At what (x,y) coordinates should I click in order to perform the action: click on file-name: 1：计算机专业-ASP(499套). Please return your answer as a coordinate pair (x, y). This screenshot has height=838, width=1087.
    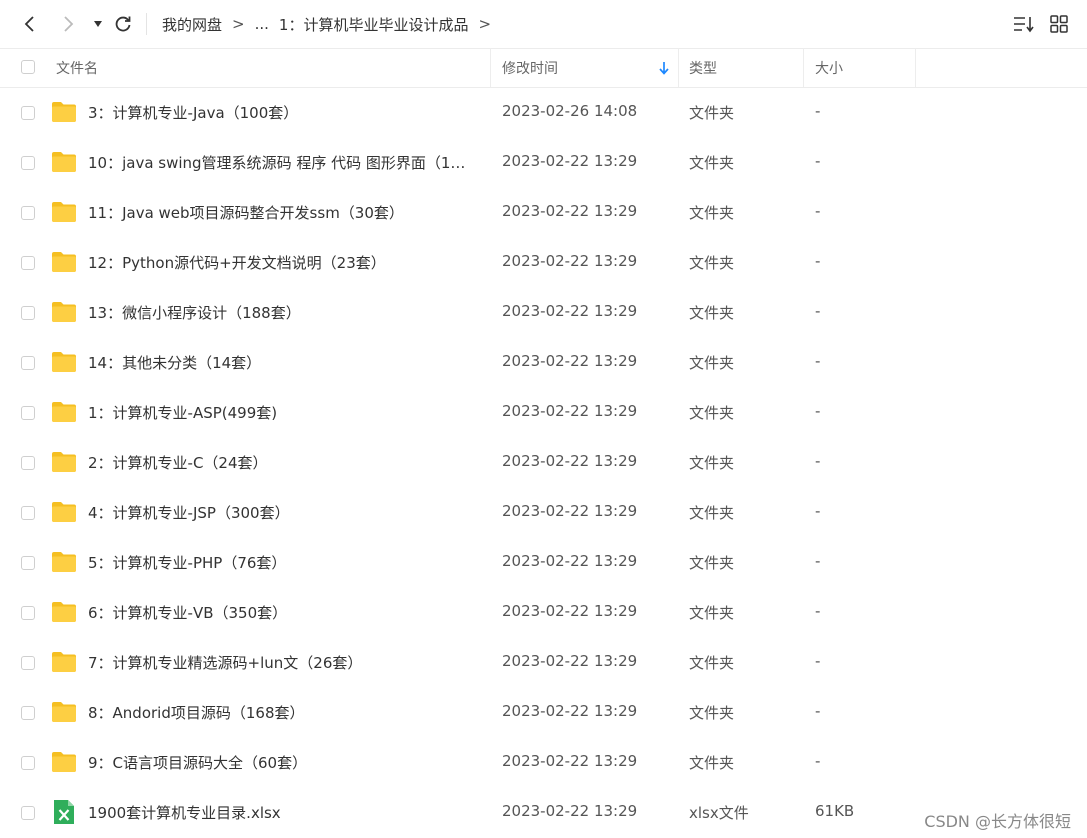
    Looking at the image, I should click on (280, 412).